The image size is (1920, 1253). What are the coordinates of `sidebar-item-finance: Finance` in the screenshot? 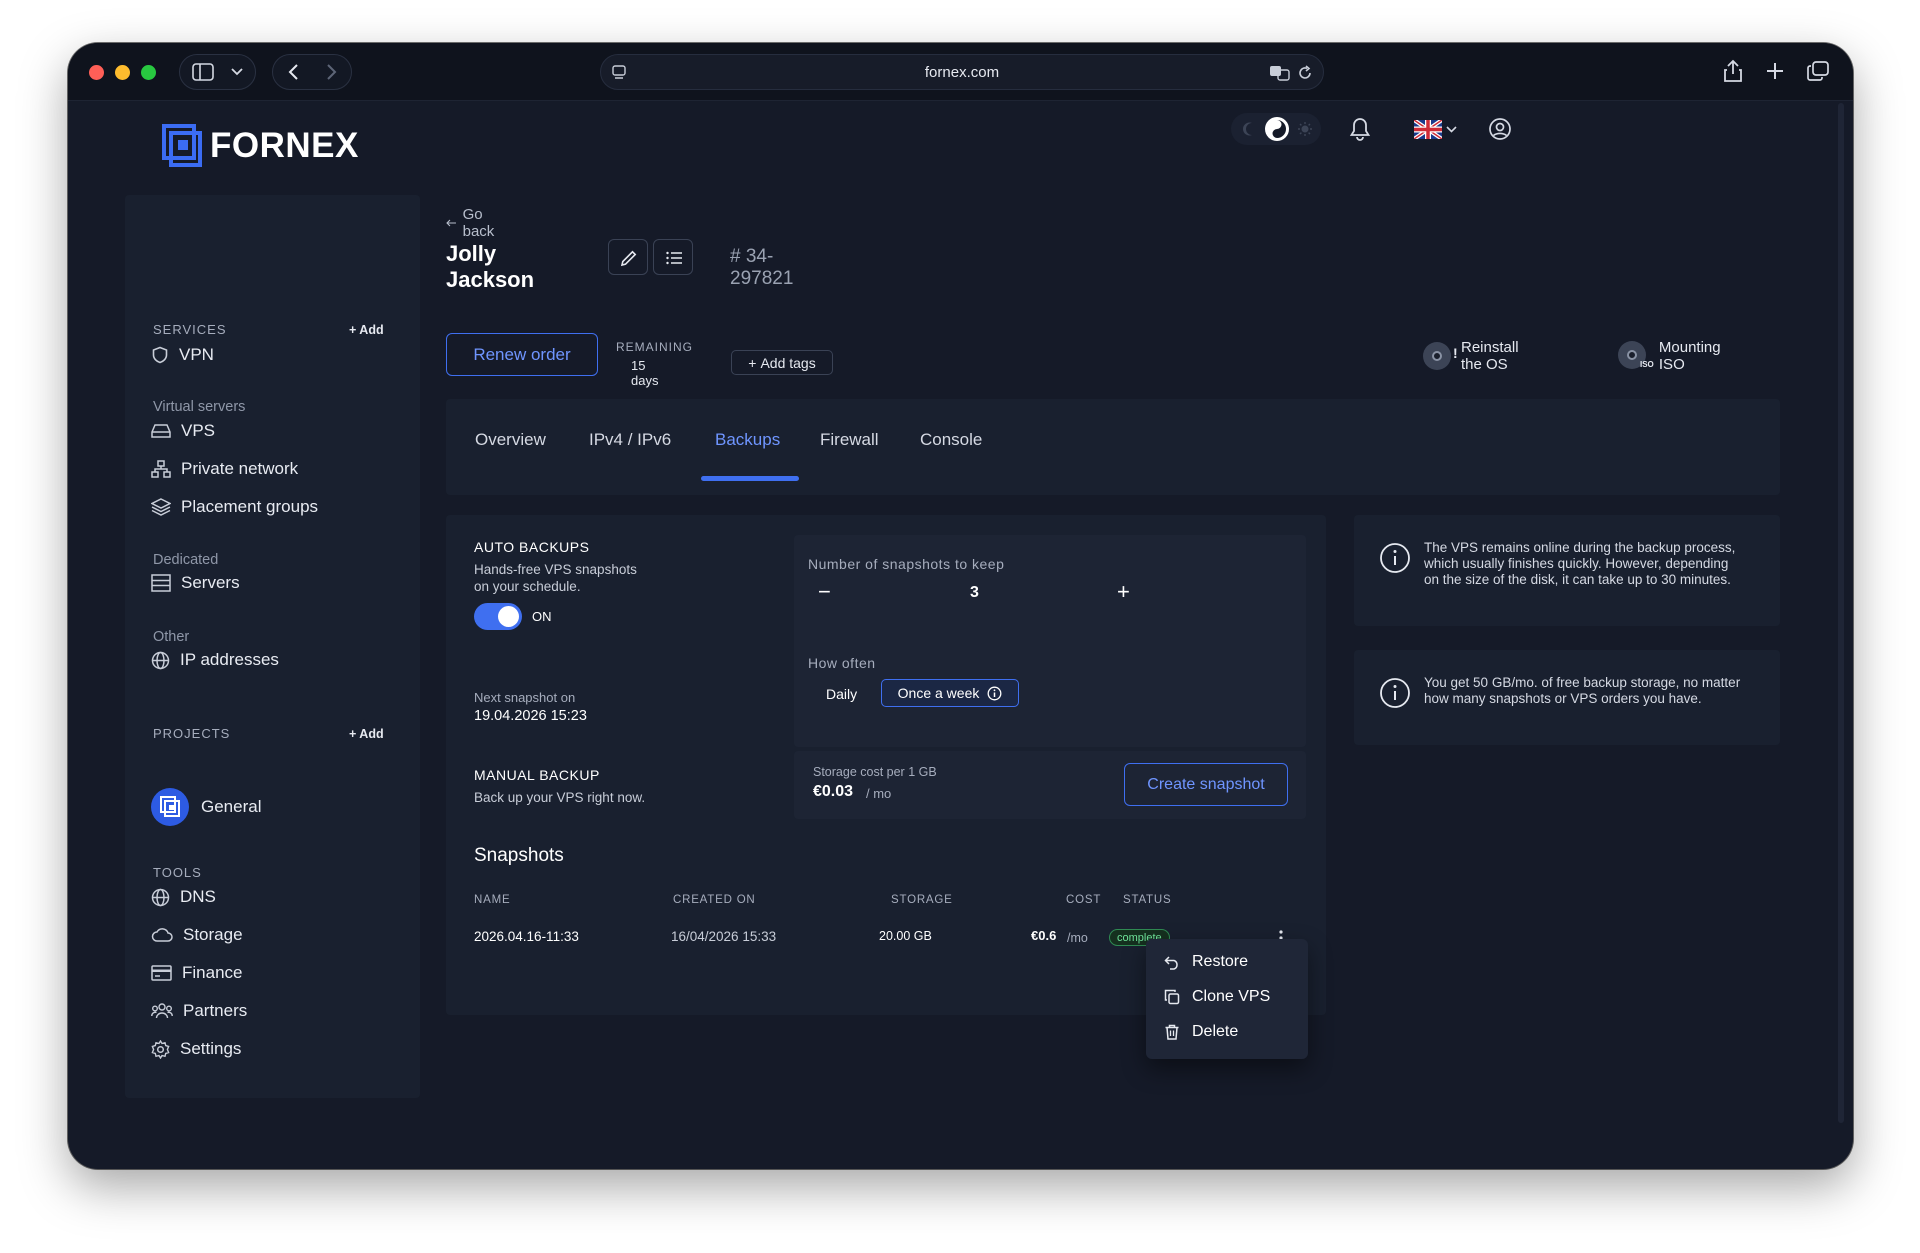 It's located at (196, 973).